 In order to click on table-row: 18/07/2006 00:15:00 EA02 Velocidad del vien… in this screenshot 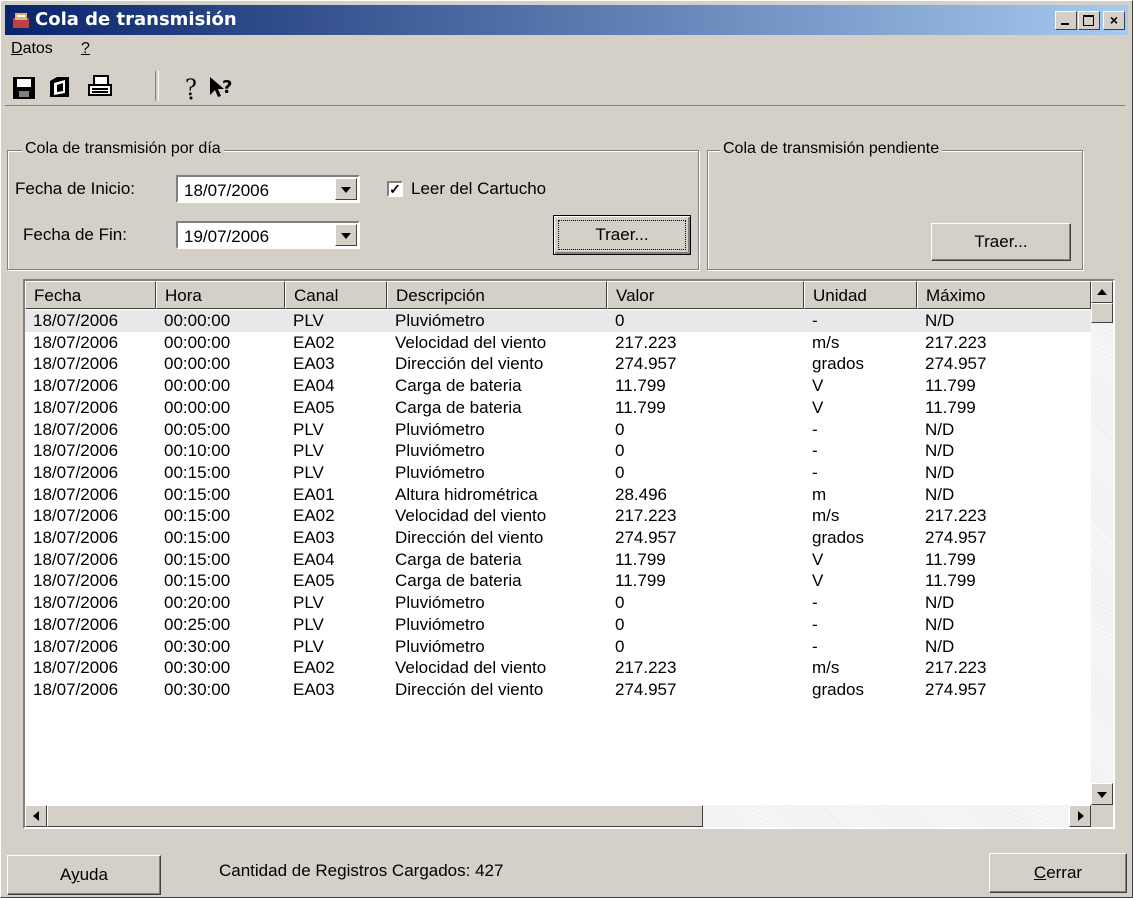, I will do `click(558, 516)`.